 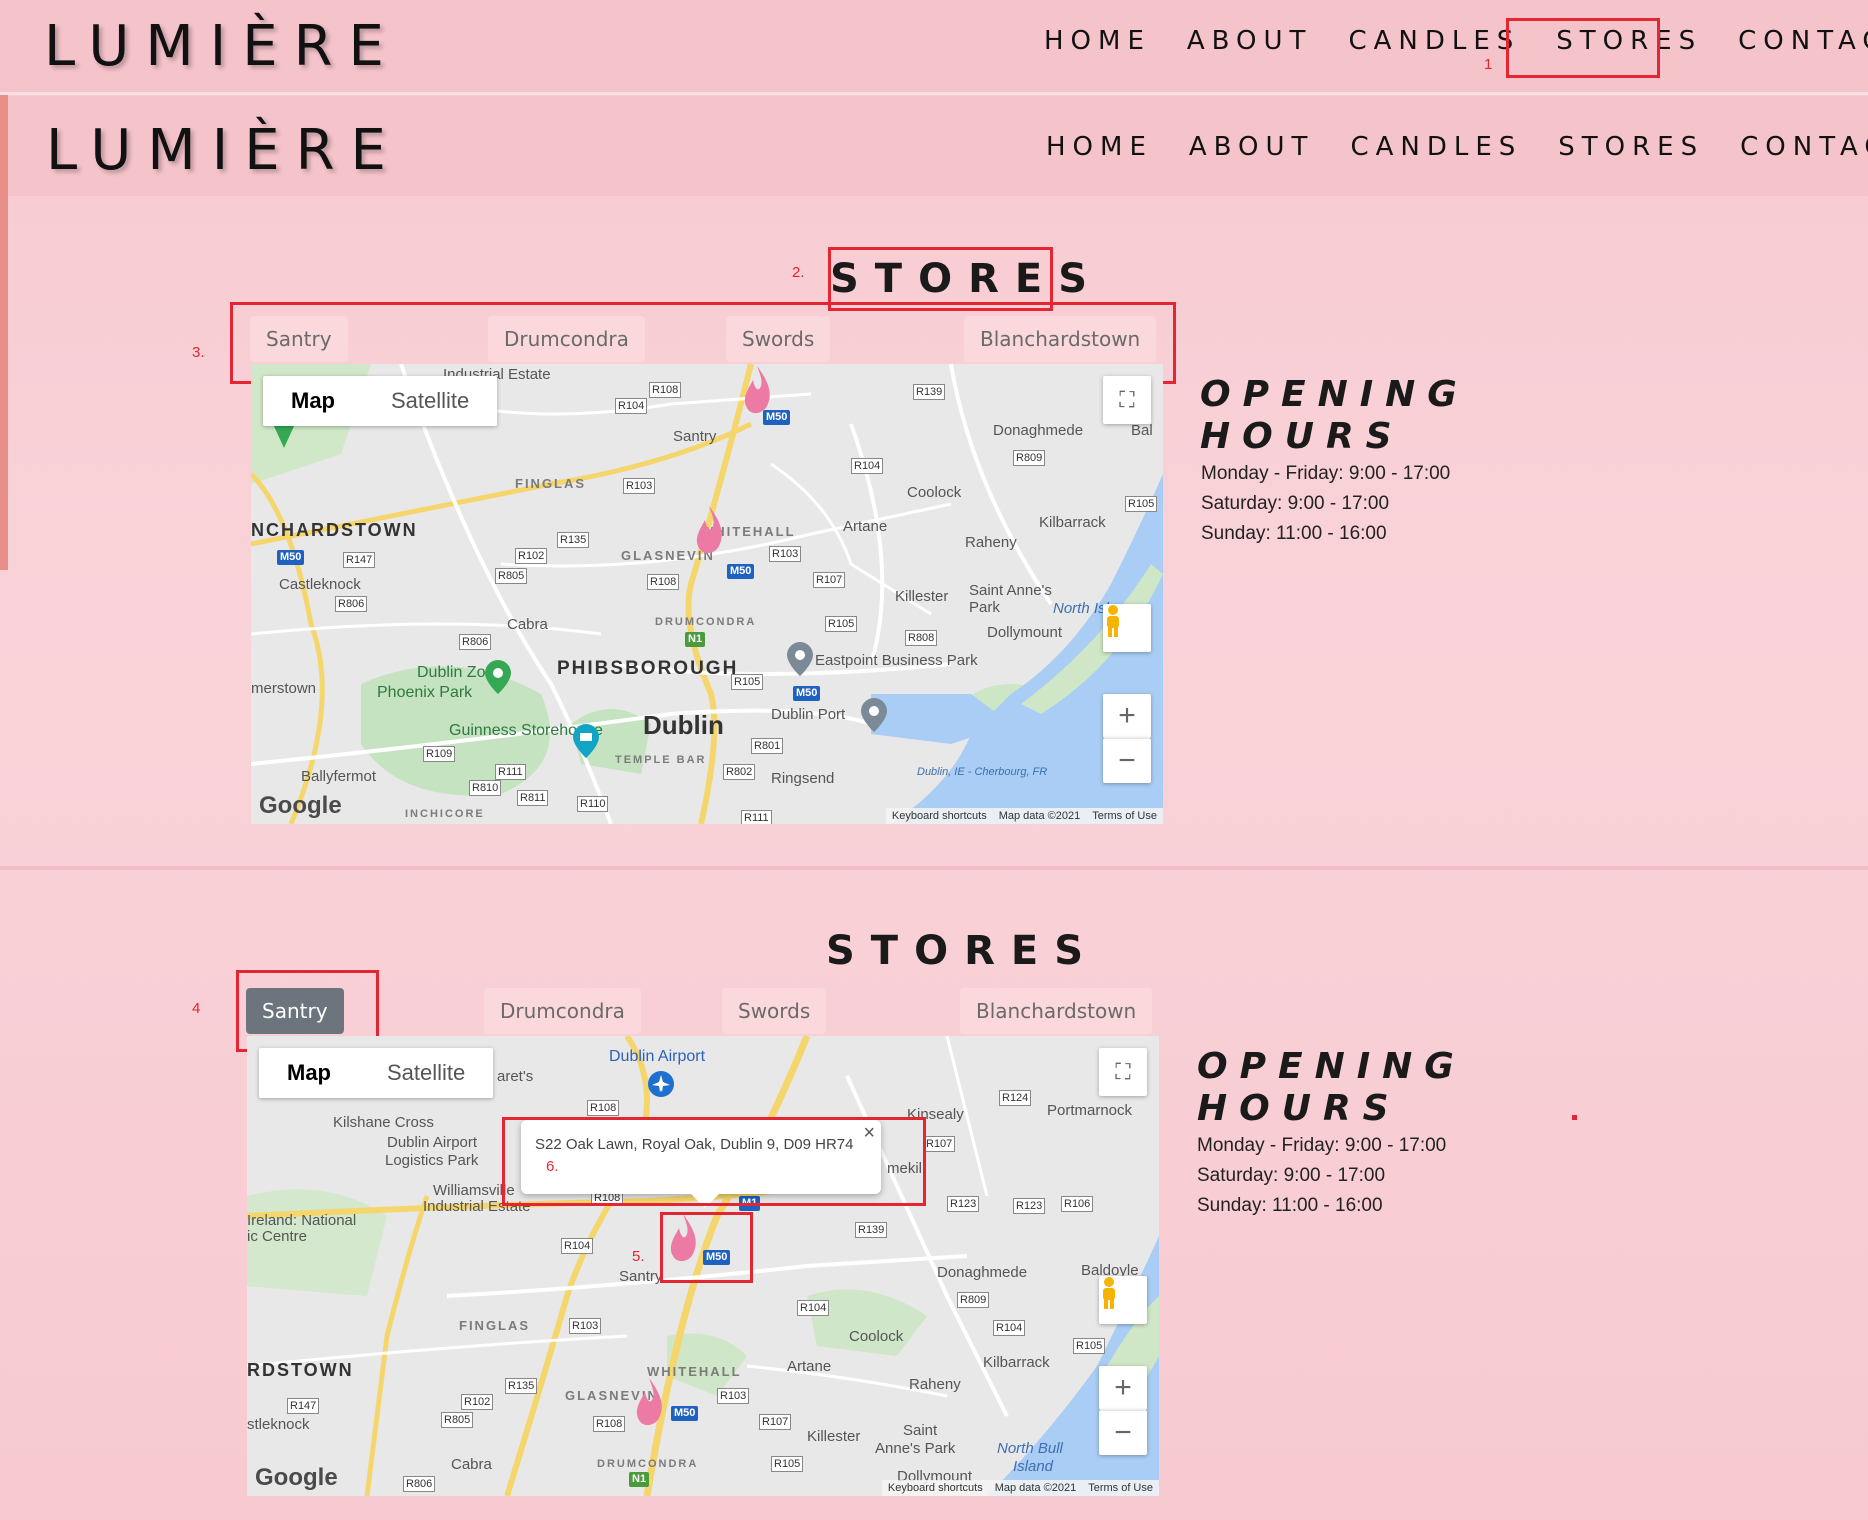 What do you see at coordinates (456, 672) in the screenshot?
I see `map1-label-dublin-zoo: Dublin Zoo` at bounding box center [456, 672].